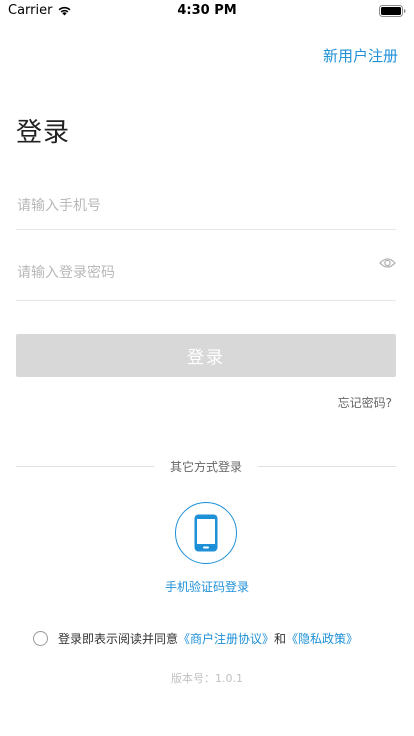  What do you see at coordinates (40, 638) in the screenshot?
I see `agreement-radio` at bounding box center [40, 638].